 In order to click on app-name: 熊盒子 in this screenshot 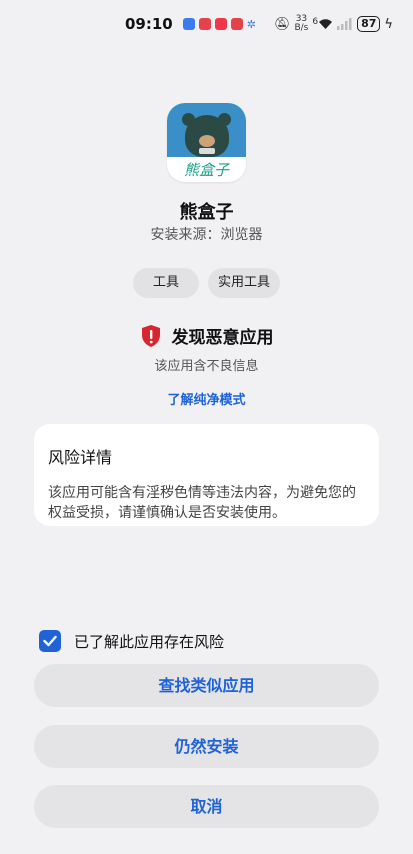, I will do `click(206, 212)`.